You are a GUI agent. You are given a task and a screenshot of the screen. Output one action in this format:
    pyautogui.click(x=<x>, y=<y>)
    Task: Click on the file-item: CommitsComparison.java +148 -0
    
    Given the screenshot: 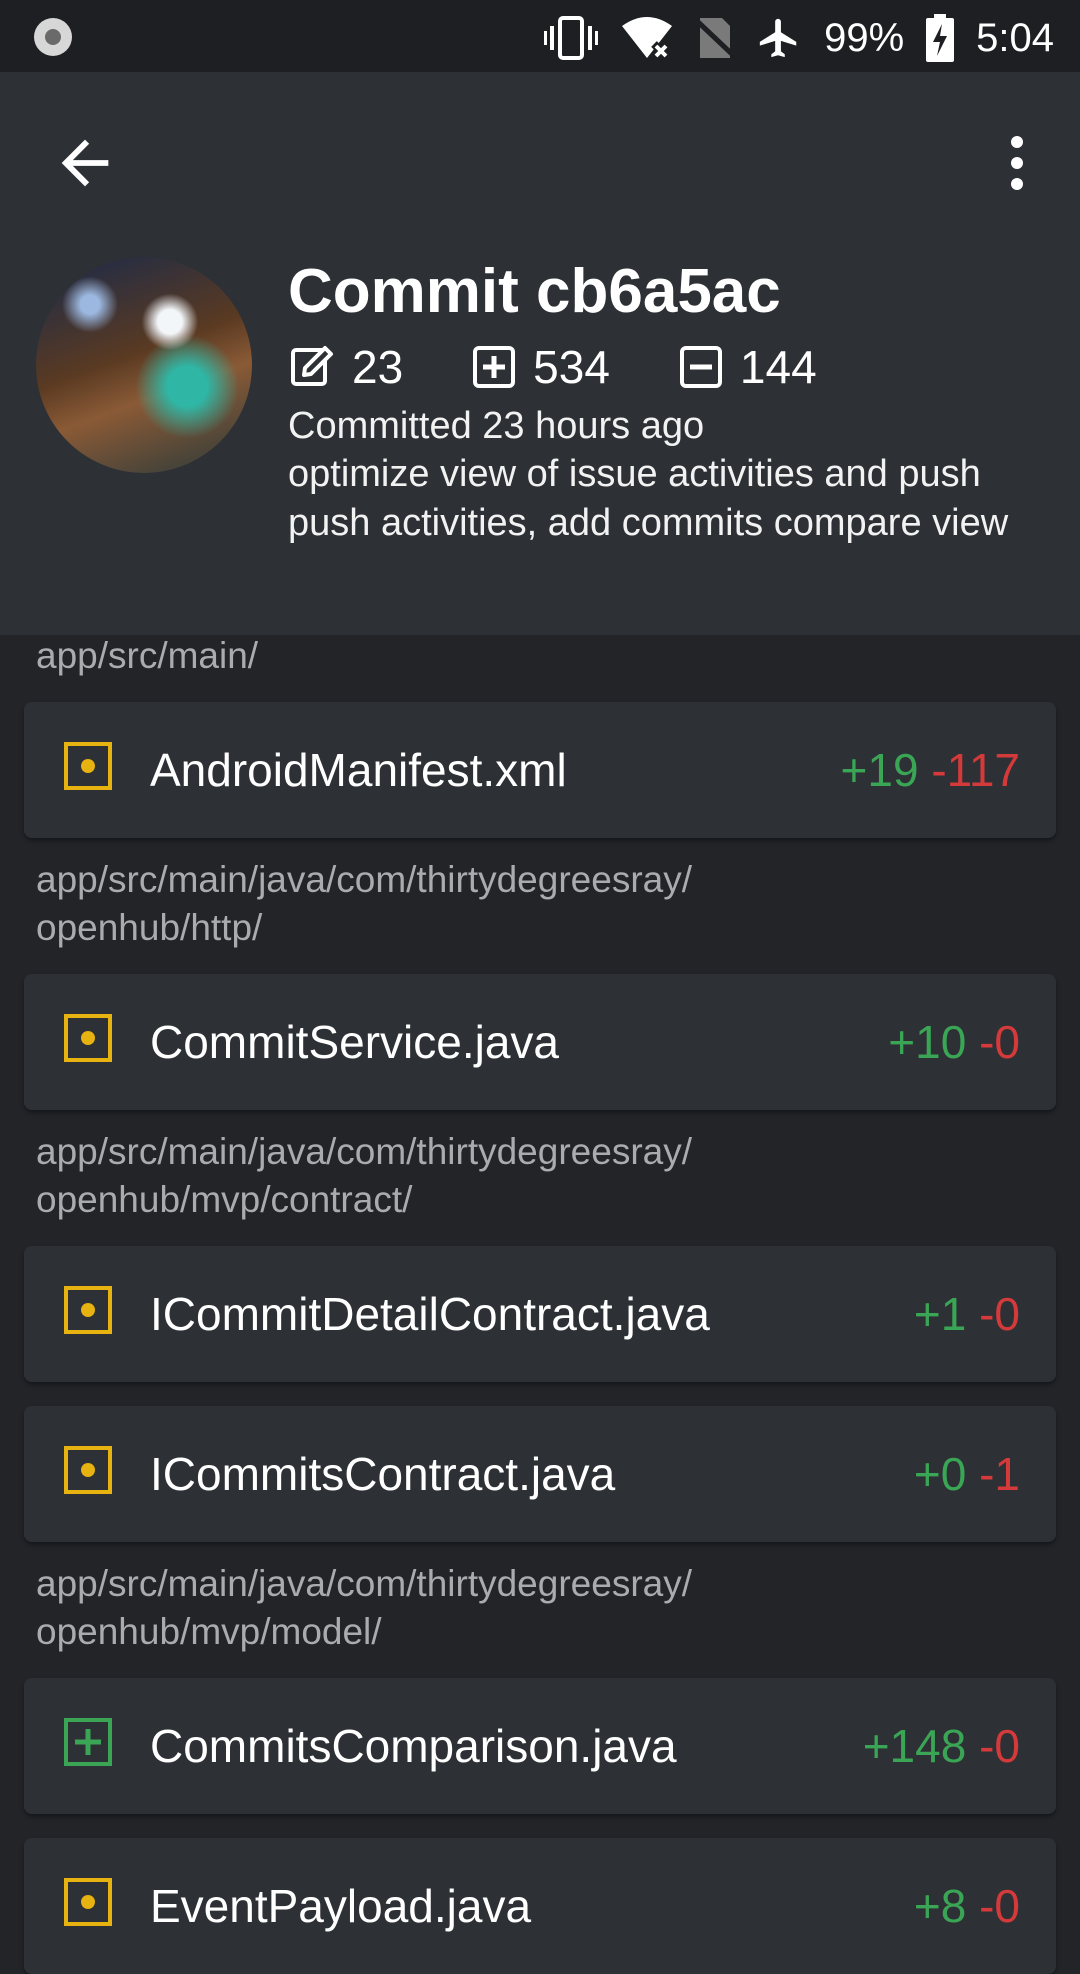 What is the action you would take?
    pyautogui.click(x=540, y=1746)
    